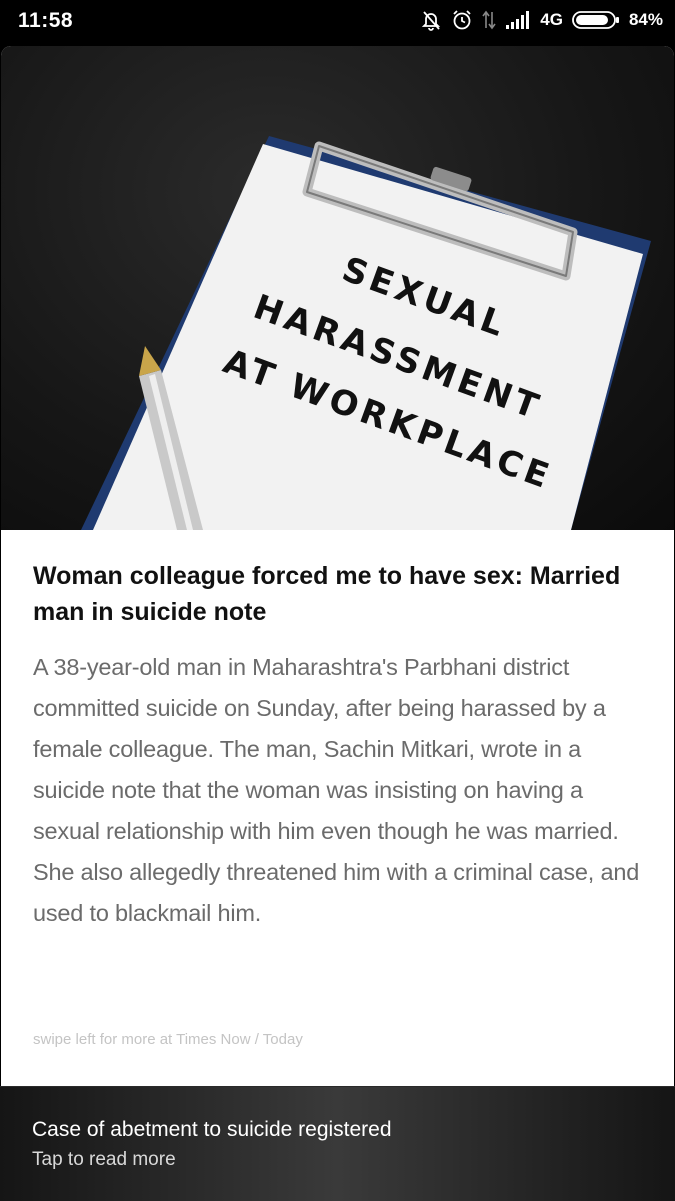 The image size is (675, 1201). What do you see at coordinates (551, 19) in the screenshot?
I see `network-type: 4G` at bounding box center [551, 19].